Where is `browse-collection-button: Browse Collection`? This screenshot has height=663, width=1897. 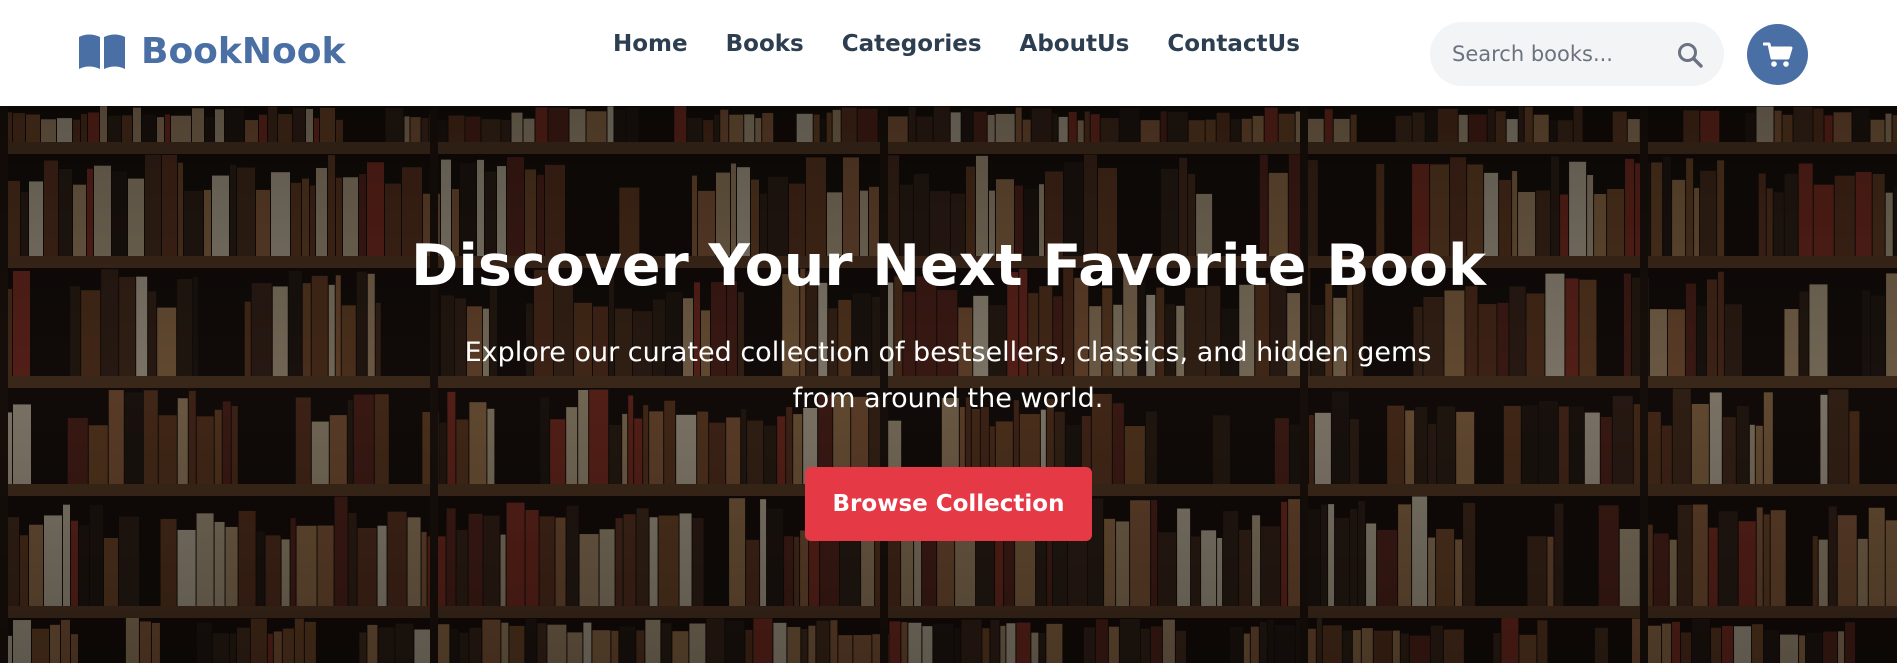
browse-collection-button: Browse Collection is located at coordinates (948, 504).